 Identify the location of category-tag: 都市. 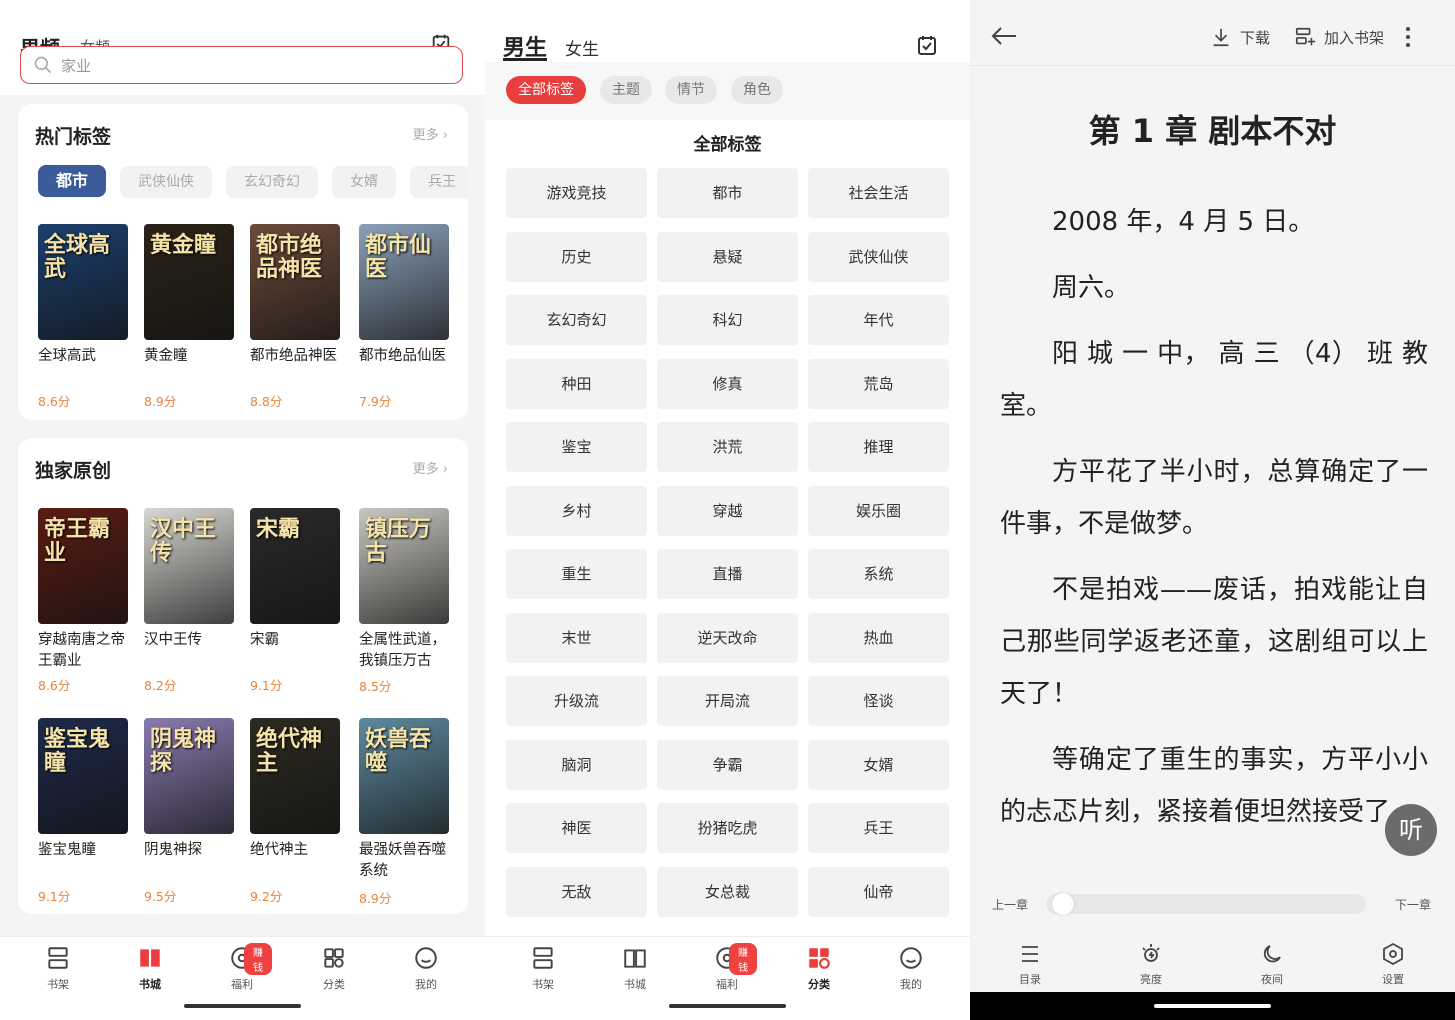
(727, 193).